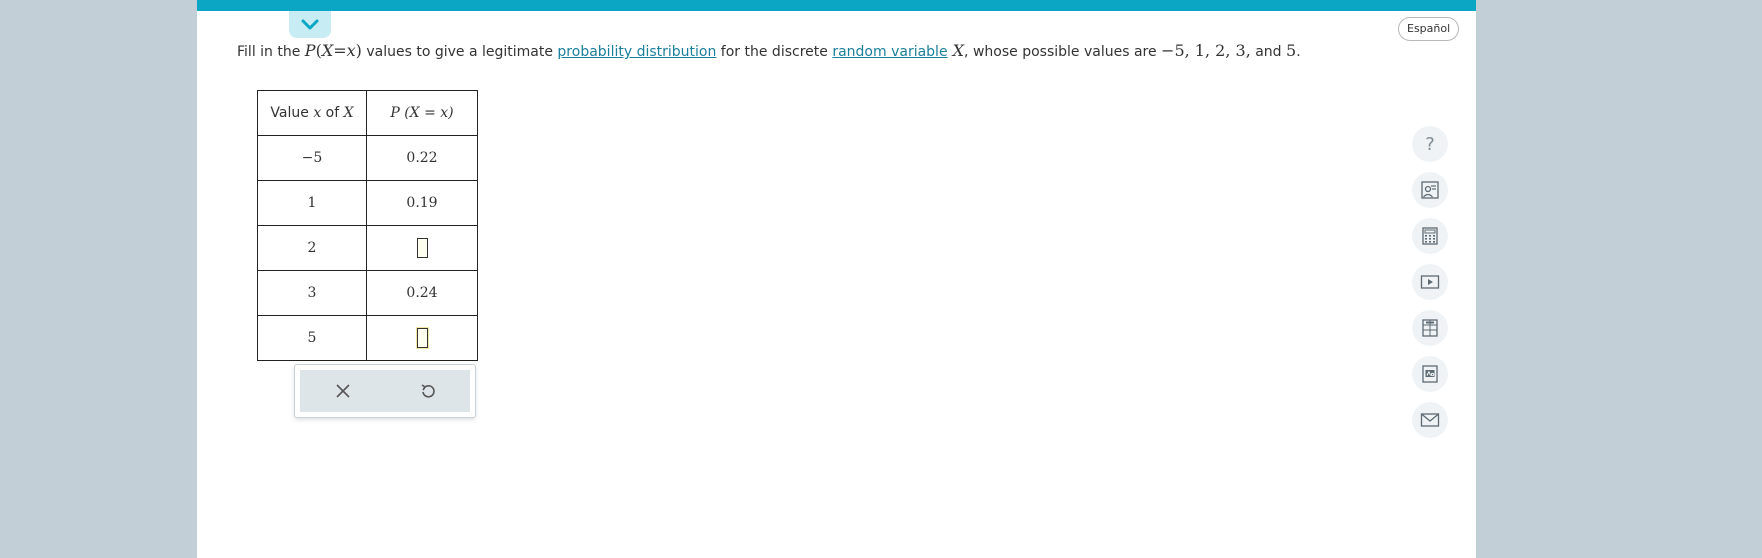 The height and width of the screenshot is (558, 1762). Describe the element at coordinates (1429, 29) in the screenshot. I see `language-toggle-button: Español` at that location.